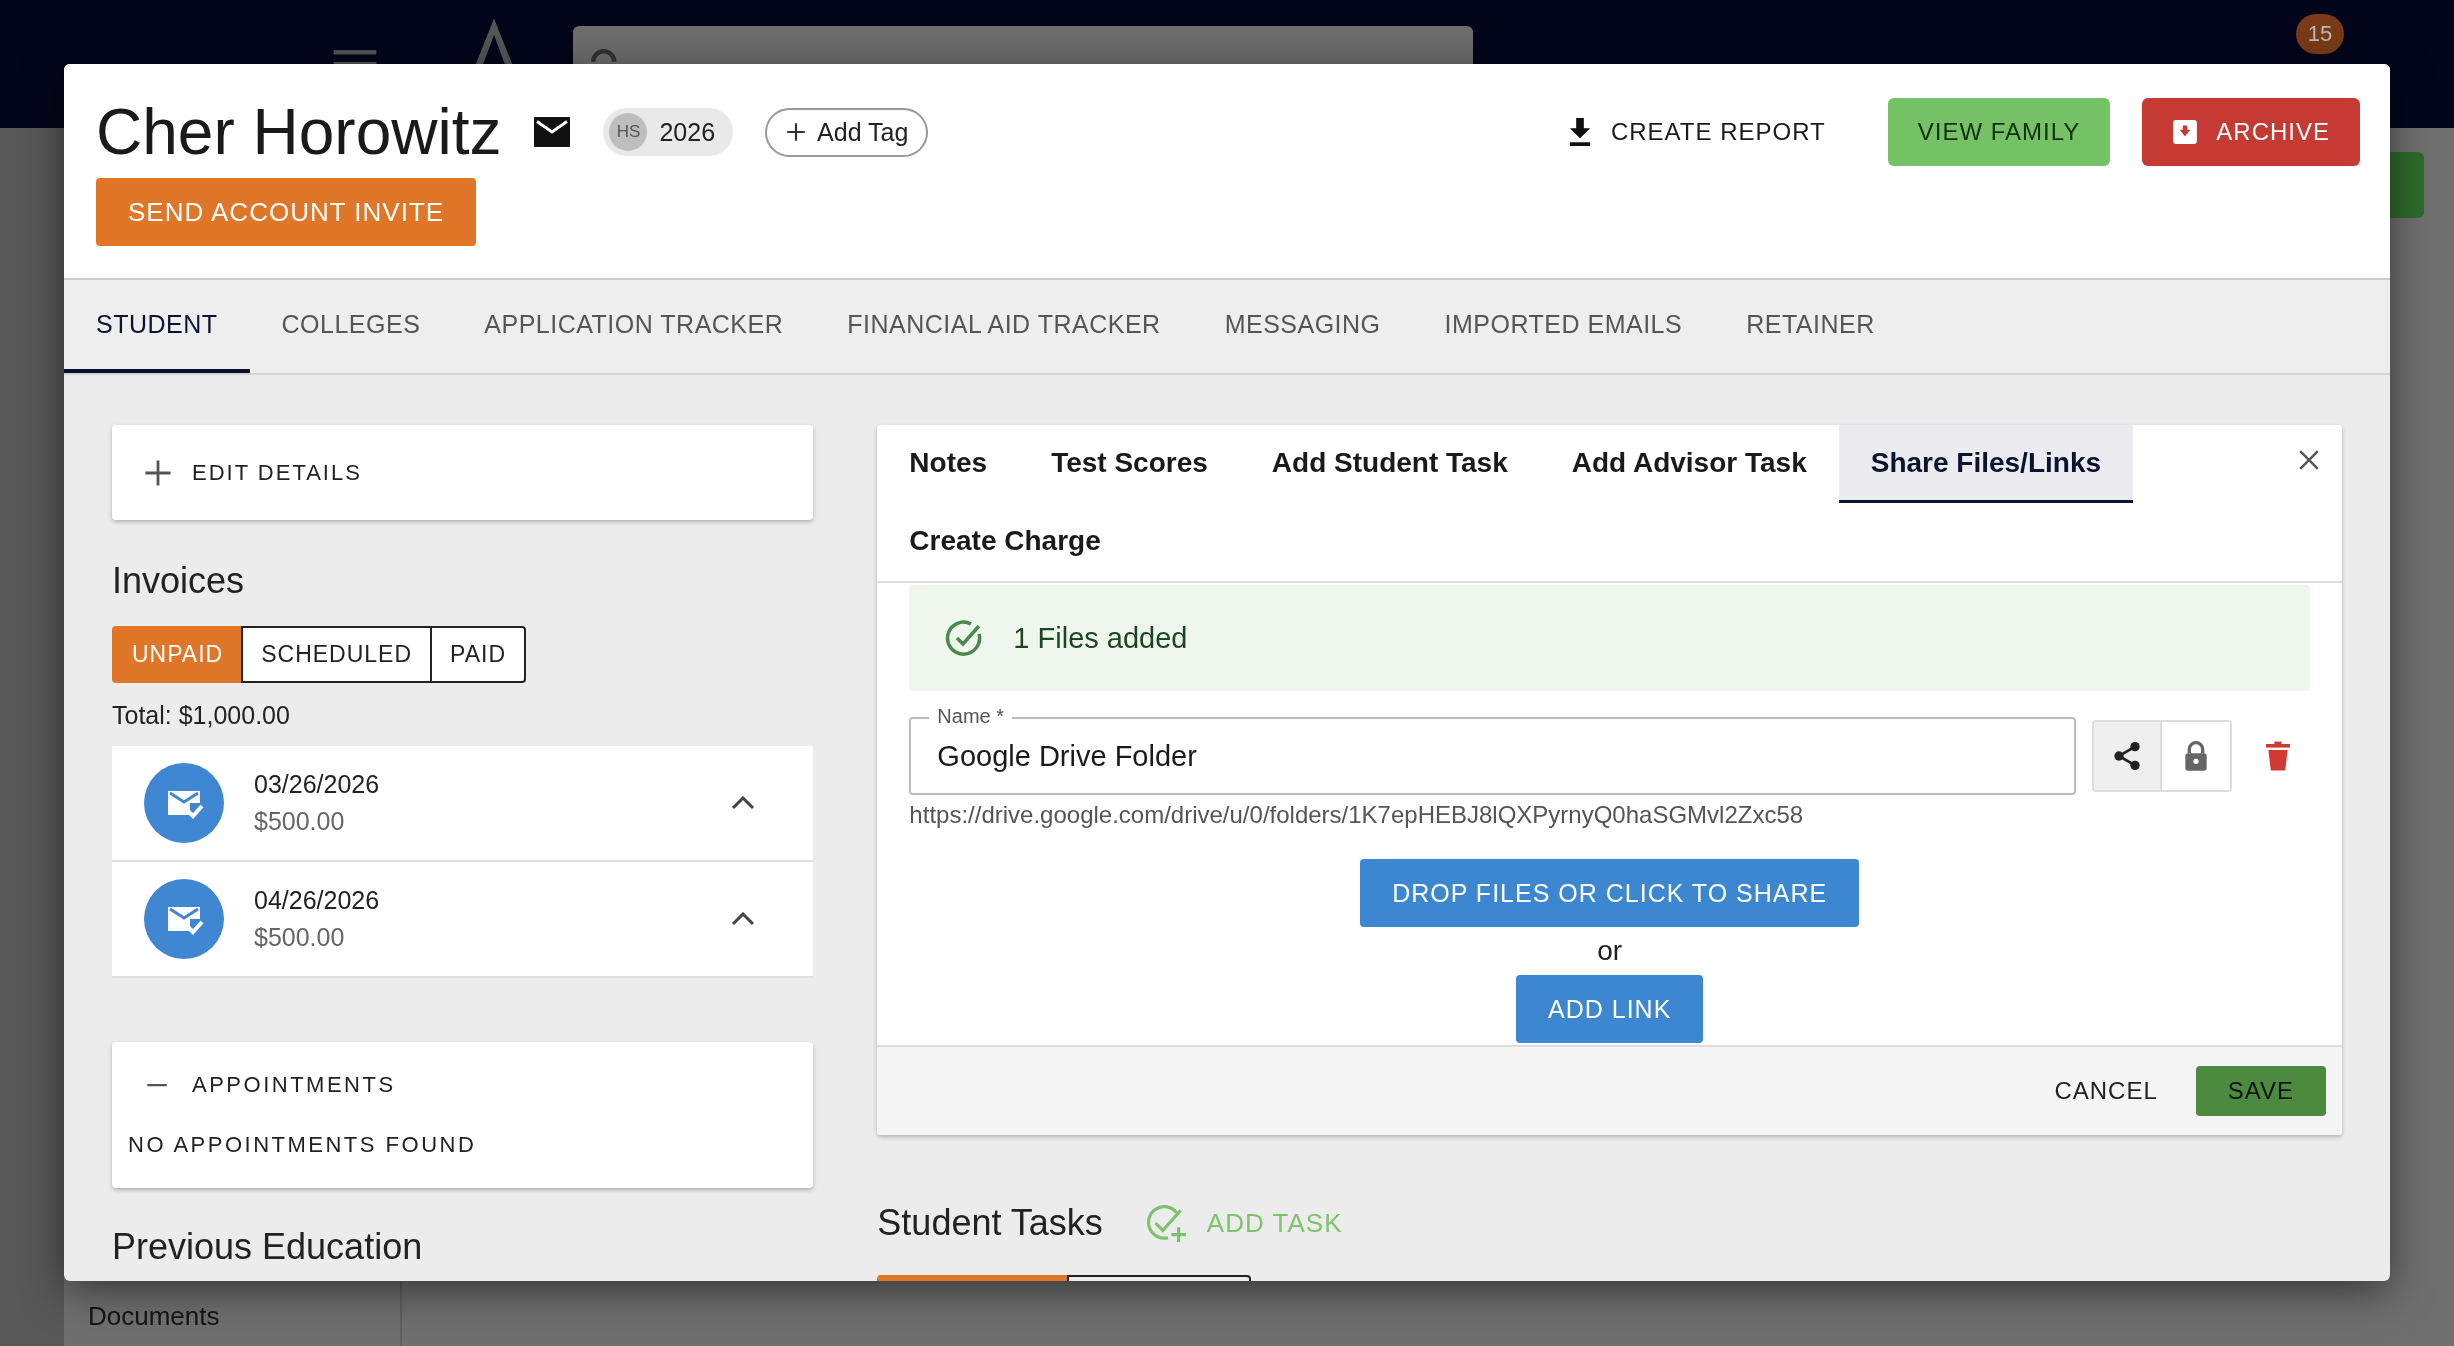 The height and width of the screenshot is (1346, 2454). Describe the element at coordinates (157, 1085) in the screenshot. I see `minus-icon` at that location.